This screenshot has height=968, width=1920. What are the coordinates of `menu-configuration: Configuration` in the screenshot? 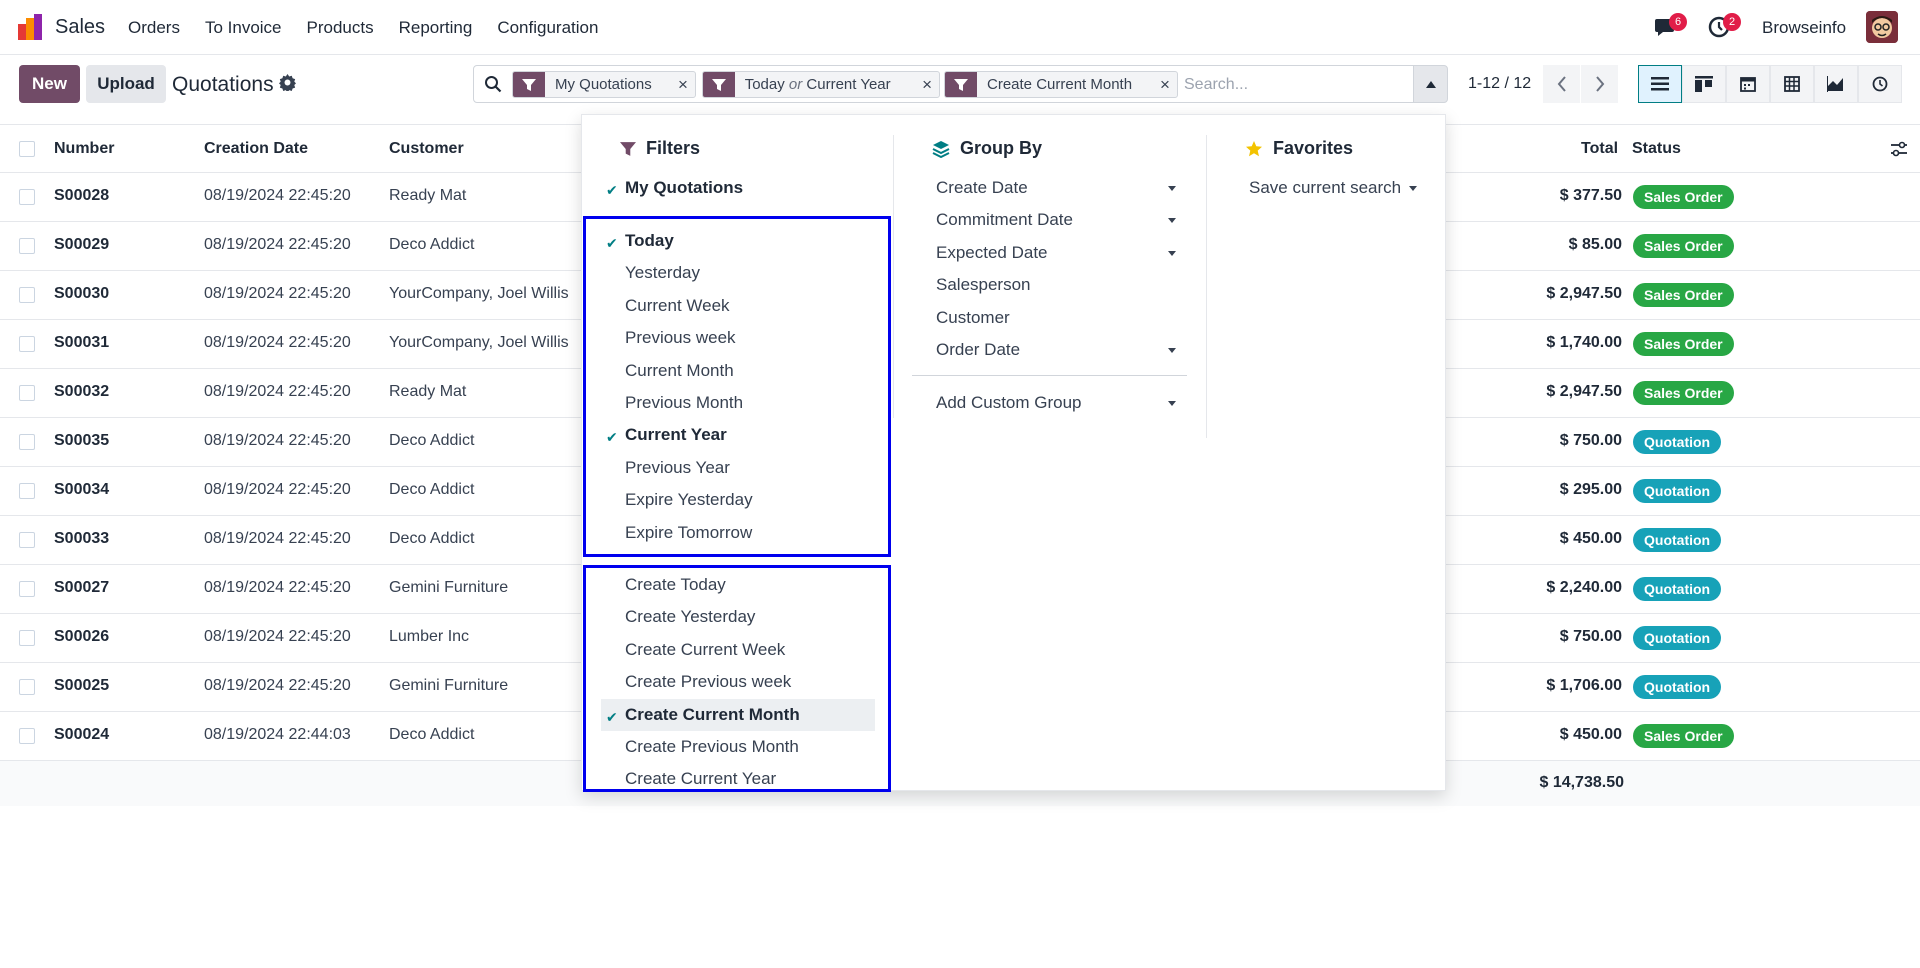 It's located at (547, 28).